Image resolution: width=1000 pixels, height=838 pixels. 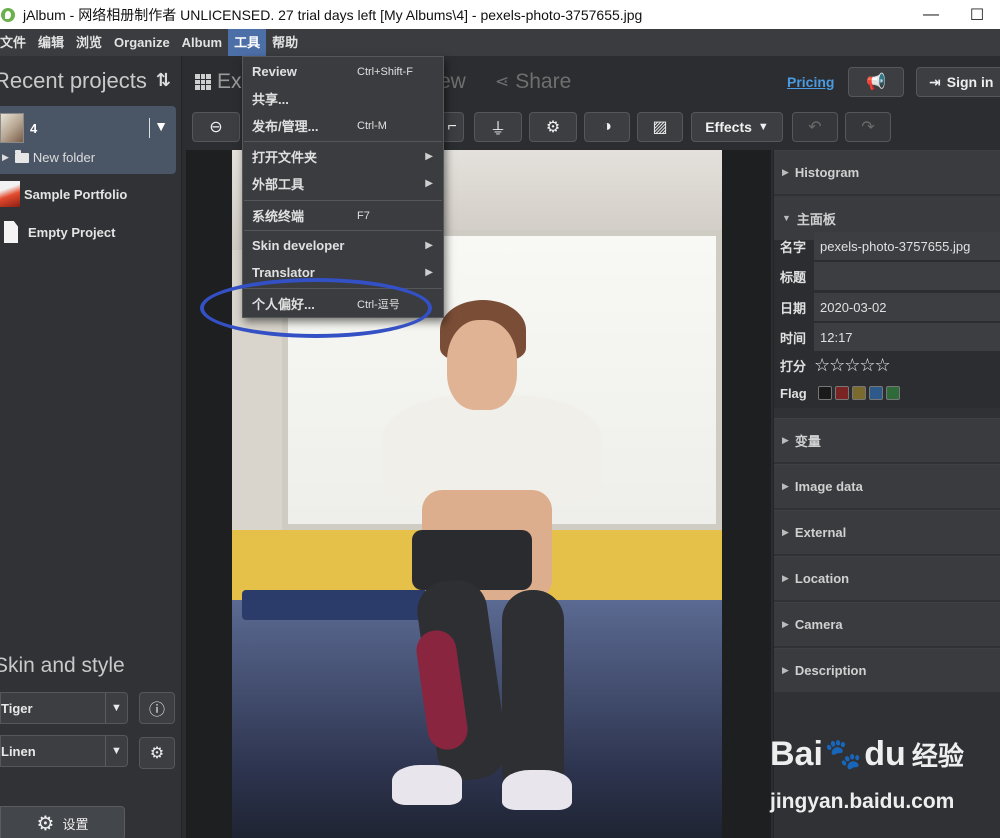 I want to click on style-value: Linen, so click(x=18, y=751).